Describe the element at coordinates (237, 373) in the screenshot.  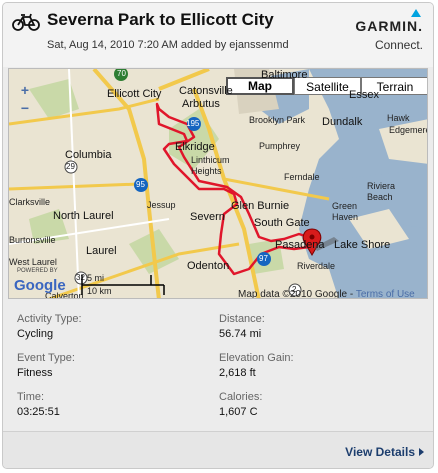
I see `elevation-gain-value: 2,618 ft` at that location.